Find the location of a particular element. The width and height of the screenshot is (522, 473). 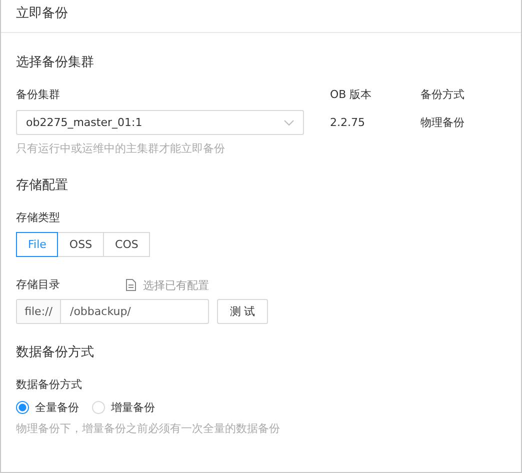

field-label: 存储类型 is located at coordinates (38, 218).